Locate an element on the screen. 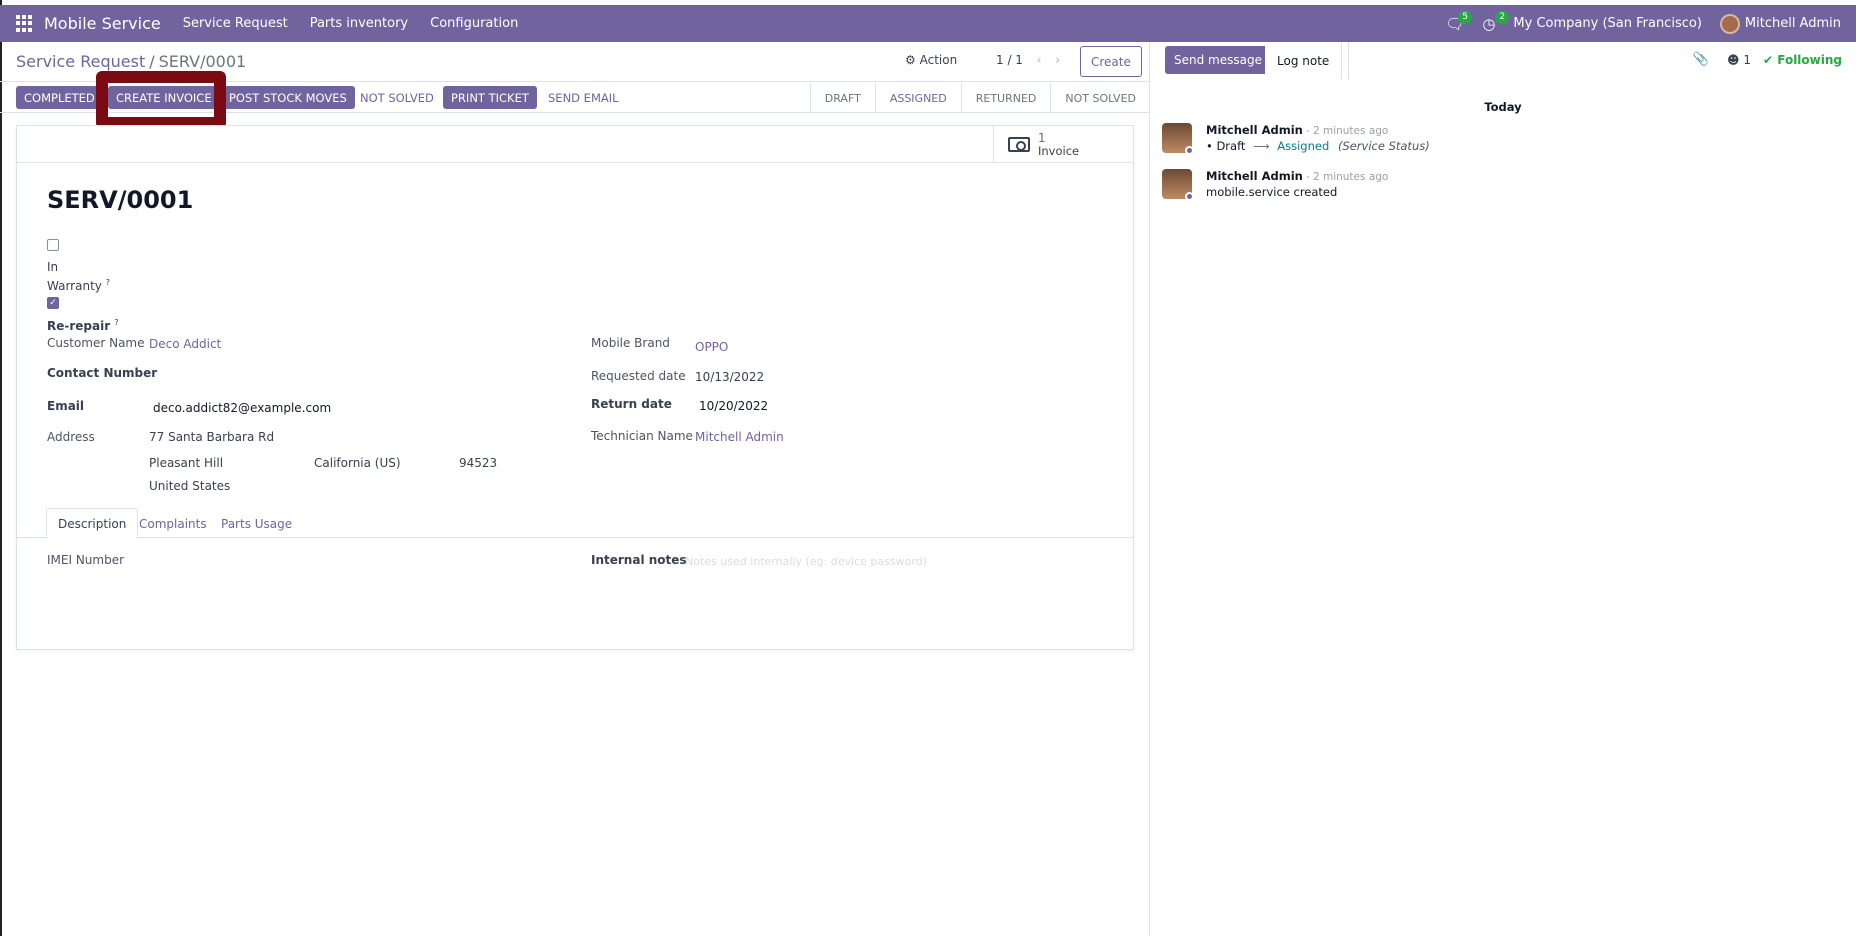  person-icon: ☻ is located at coordinates (1733, 59).